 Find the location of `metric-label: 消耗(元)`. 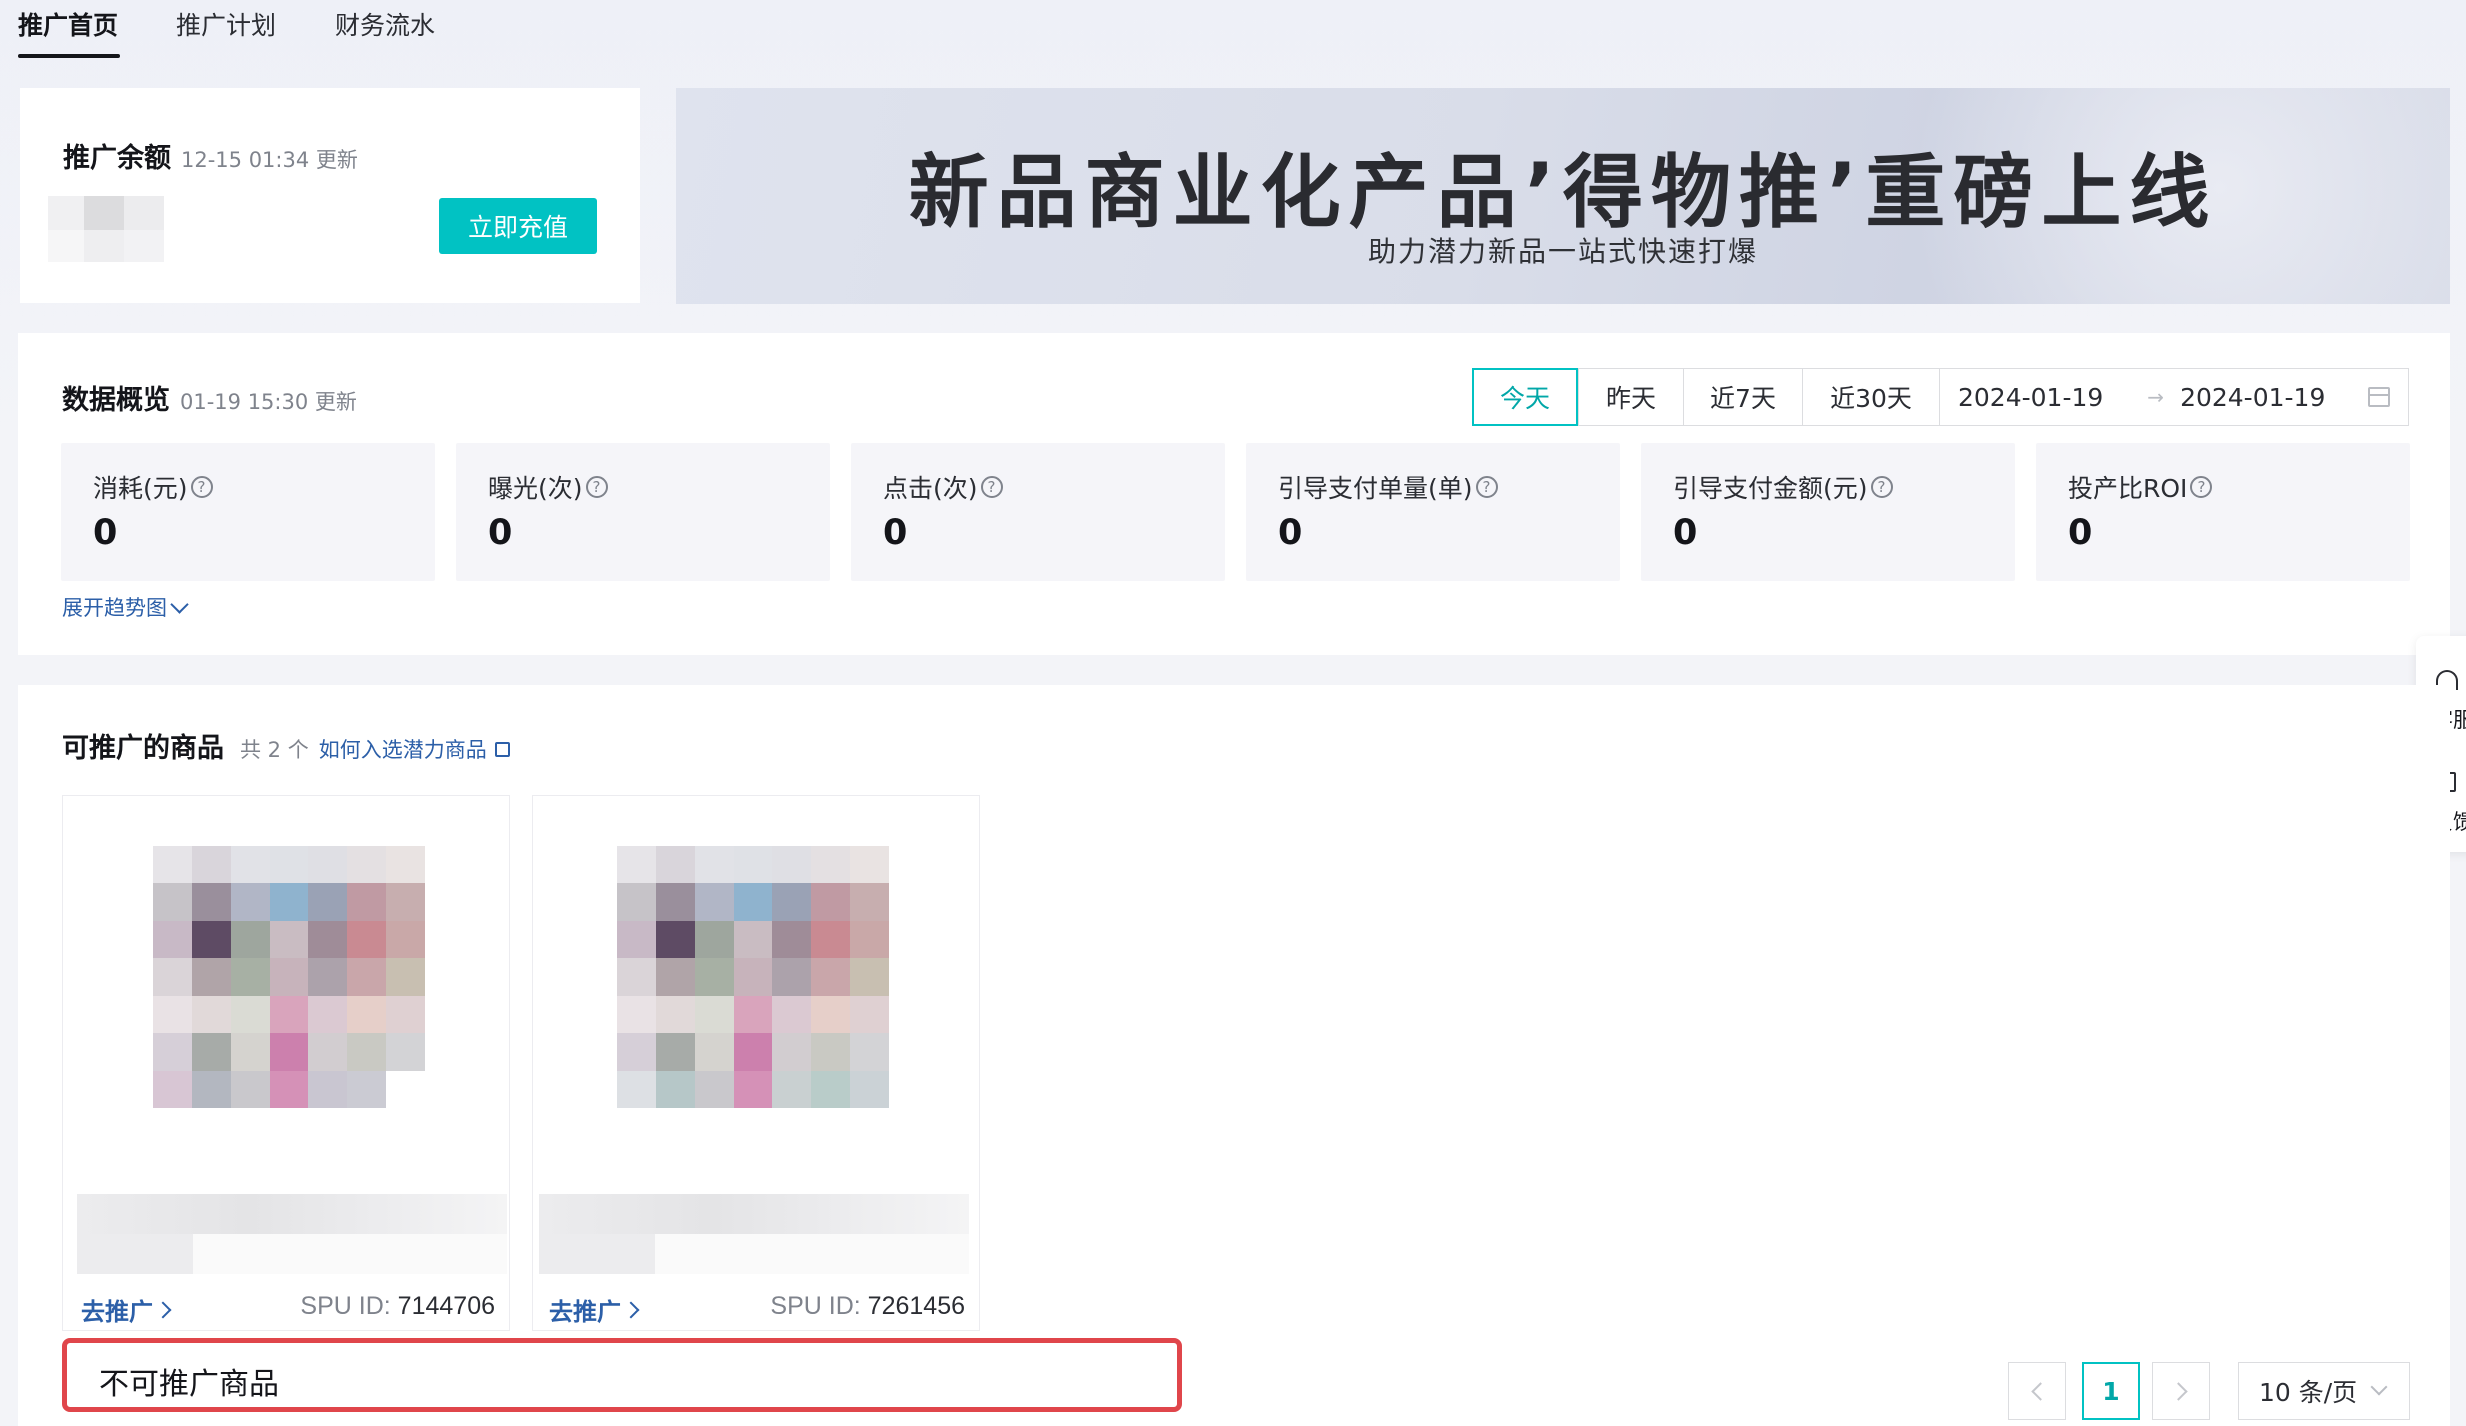

metric-label: 消耗(元) is located at coordinates (140, 488).